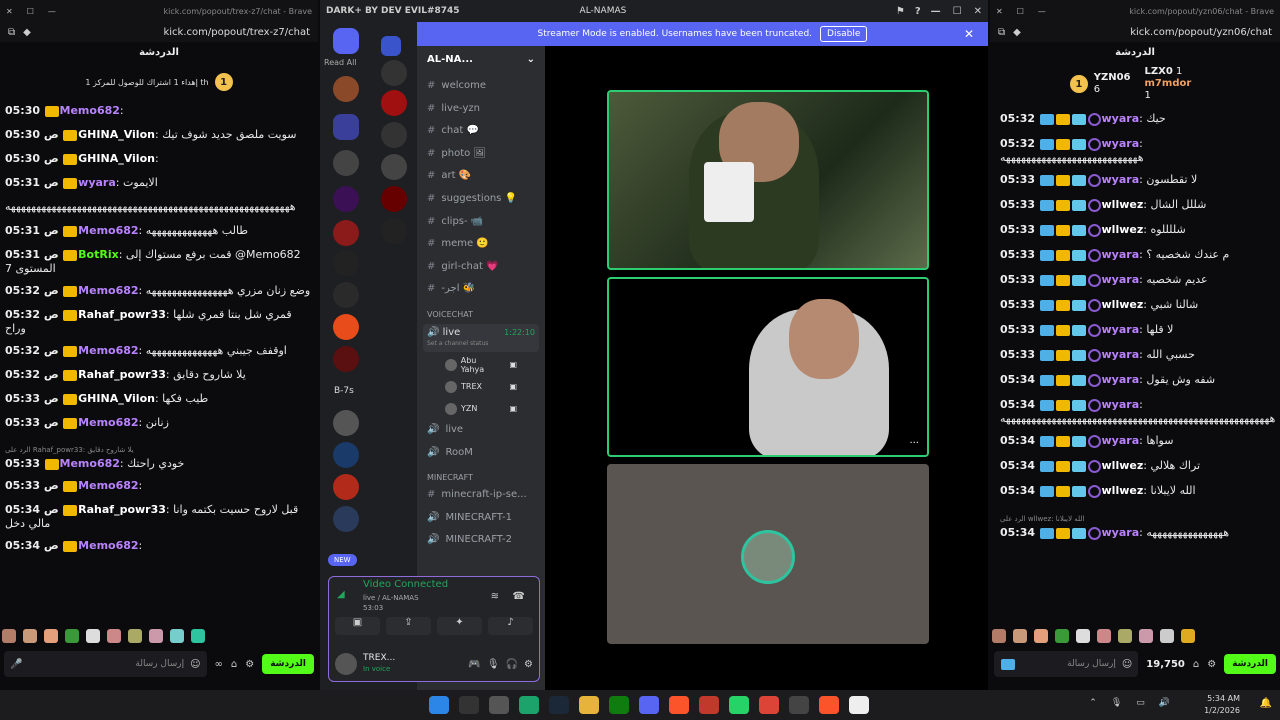 The width and height of the screenshot is (1280, 720). Describe the element at coordinates (844, 34) in the screenshot. I see `disable-button: Disable` at that location.